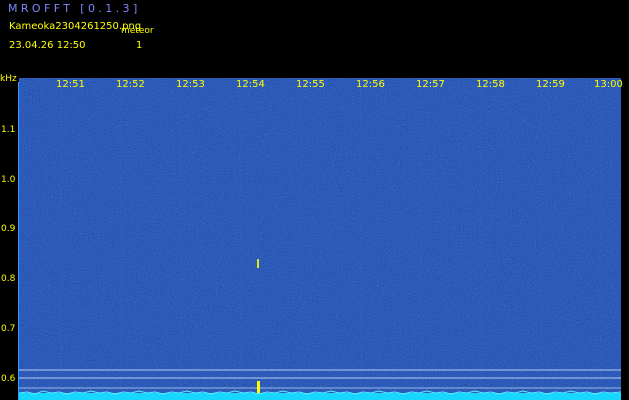  Describe the element at coordinates (8, 329) in the screenshot. I see `frequency-tick-0-7: 0.7` at that location.